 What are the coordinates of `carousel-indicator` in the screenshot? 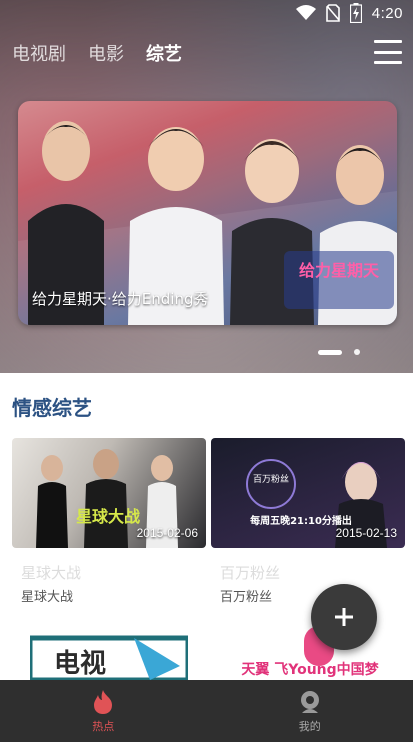 It's located at (339, 352).